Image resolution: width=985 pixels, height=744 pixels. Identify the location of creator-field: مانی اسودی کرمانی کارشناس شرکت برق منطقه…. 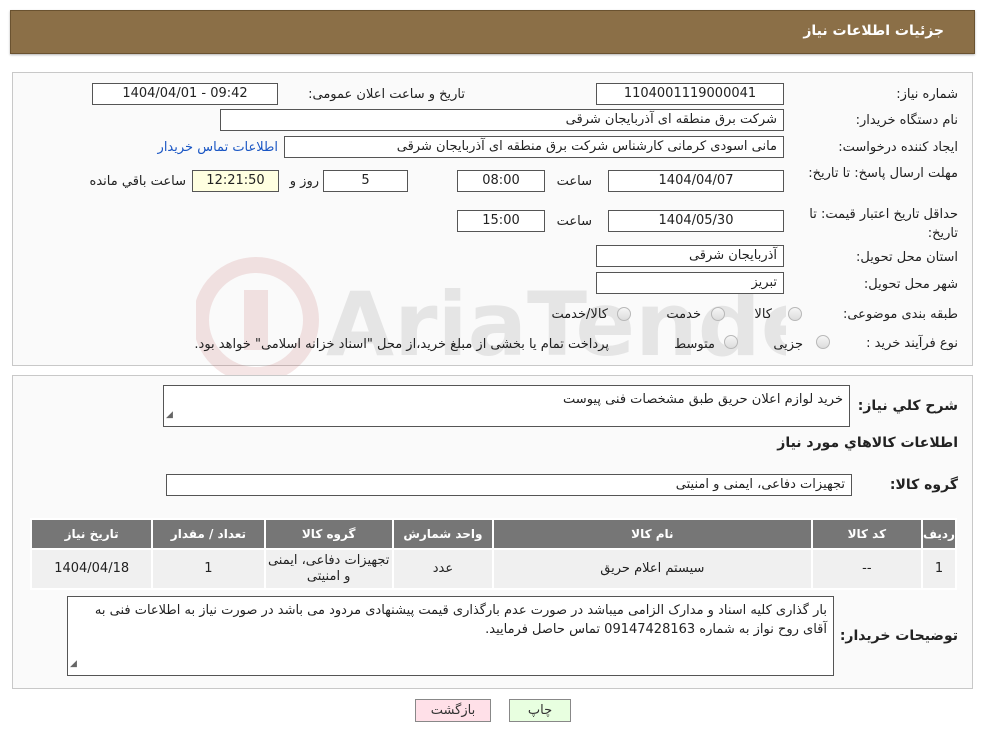
(534, 147).